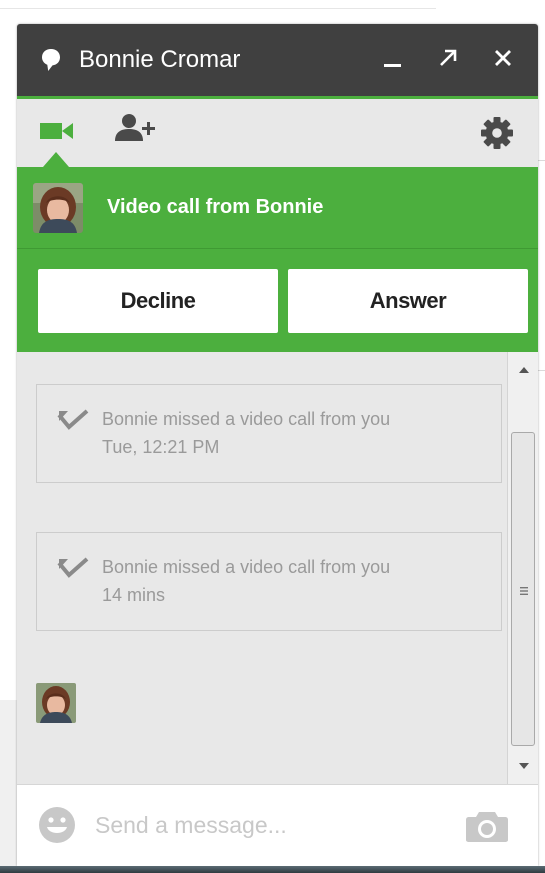 The width and height of the screenshot is (545, 873). I want to click on minimize-button, so click(393, 60).